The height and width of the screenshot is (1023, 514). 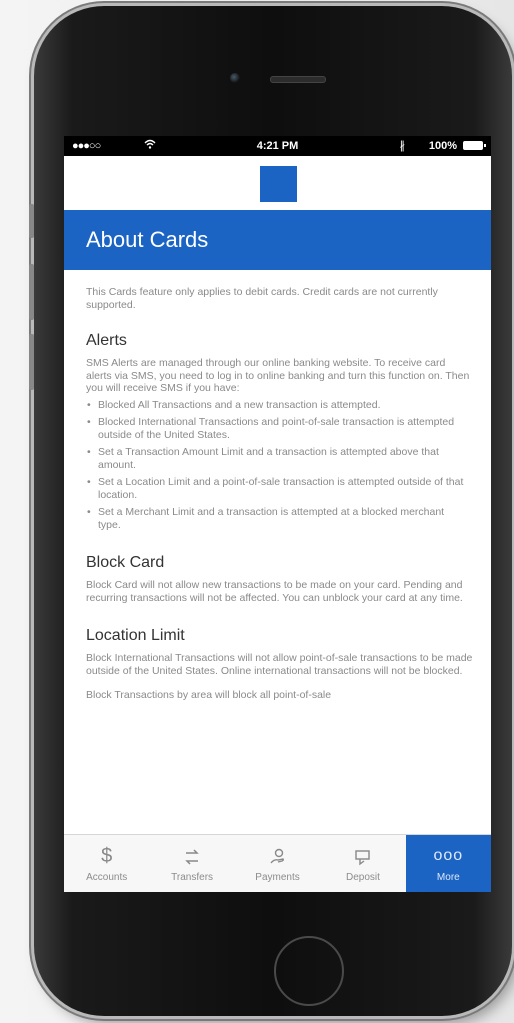 I want to click on transfer-icon, so click(x=191, y=856).